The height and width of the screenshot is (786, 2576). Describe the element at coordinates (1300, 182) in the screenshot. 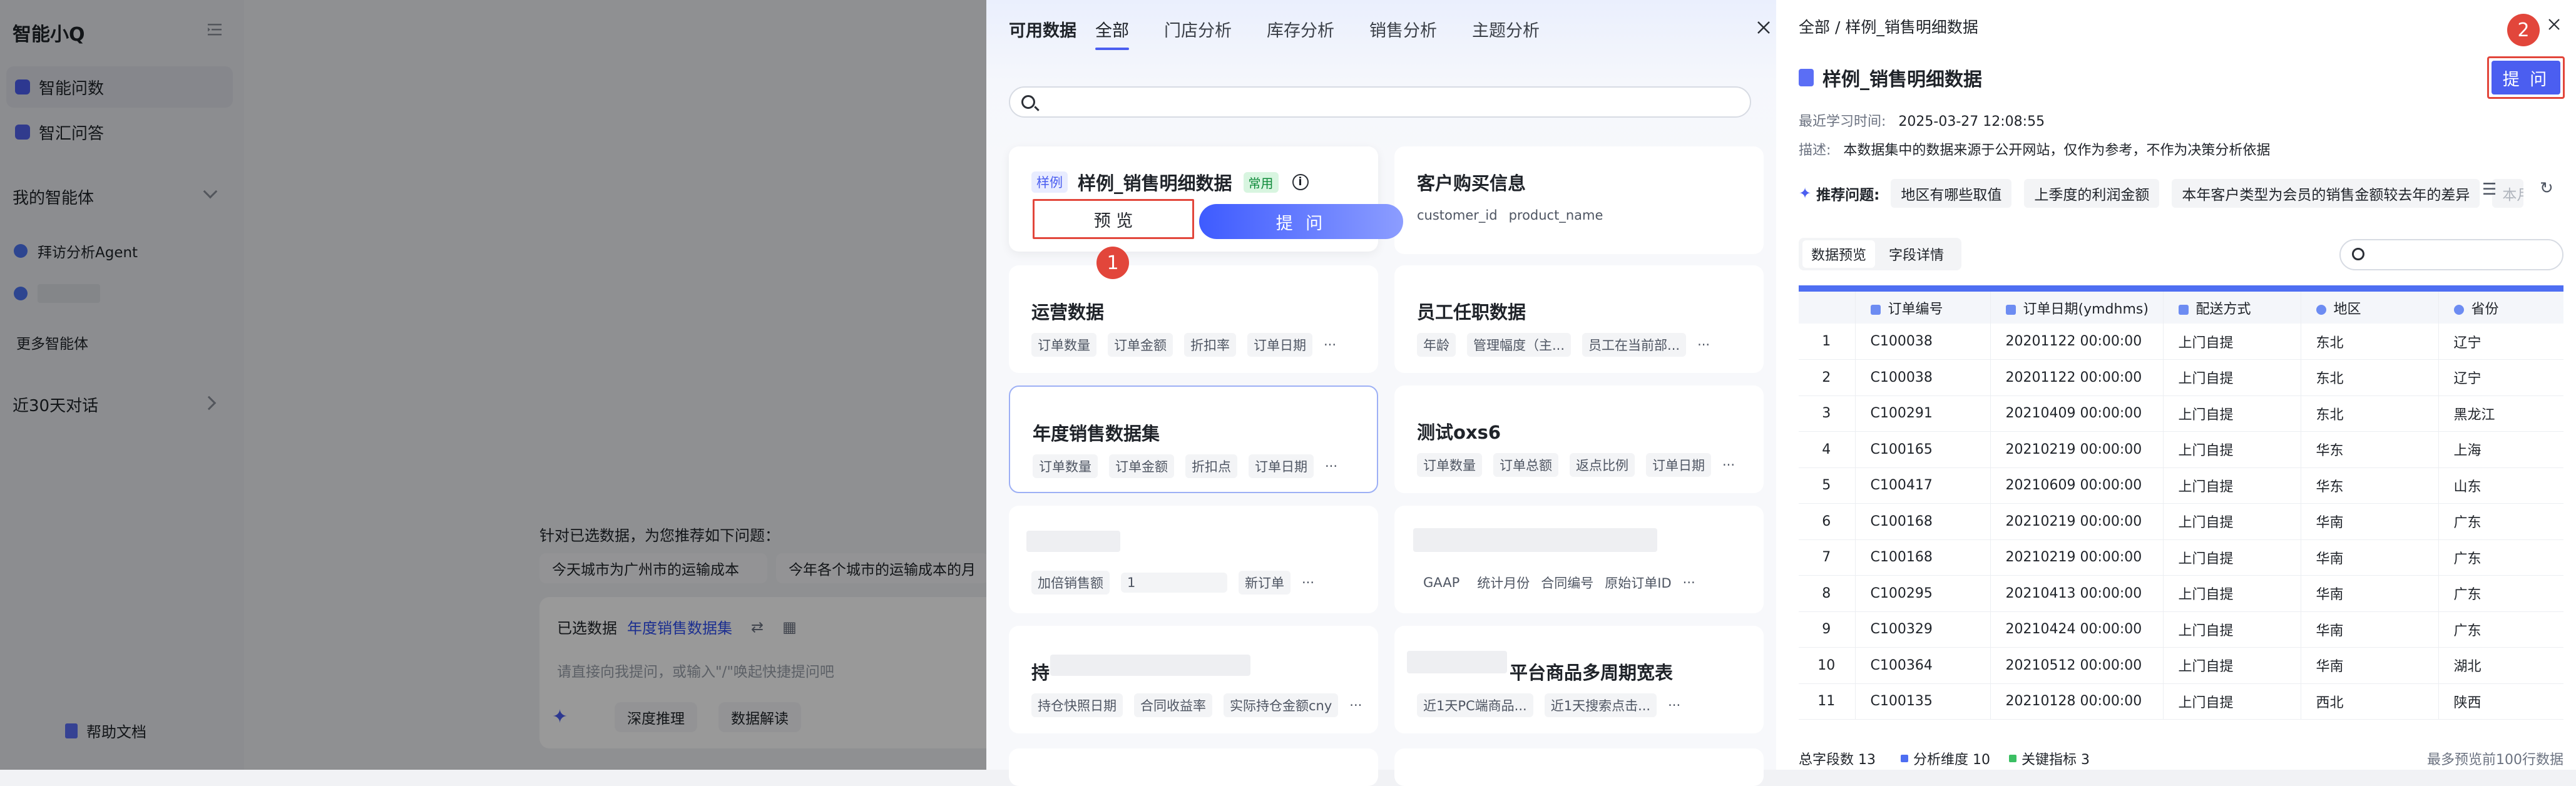

I see `info-icon: i` at that location.